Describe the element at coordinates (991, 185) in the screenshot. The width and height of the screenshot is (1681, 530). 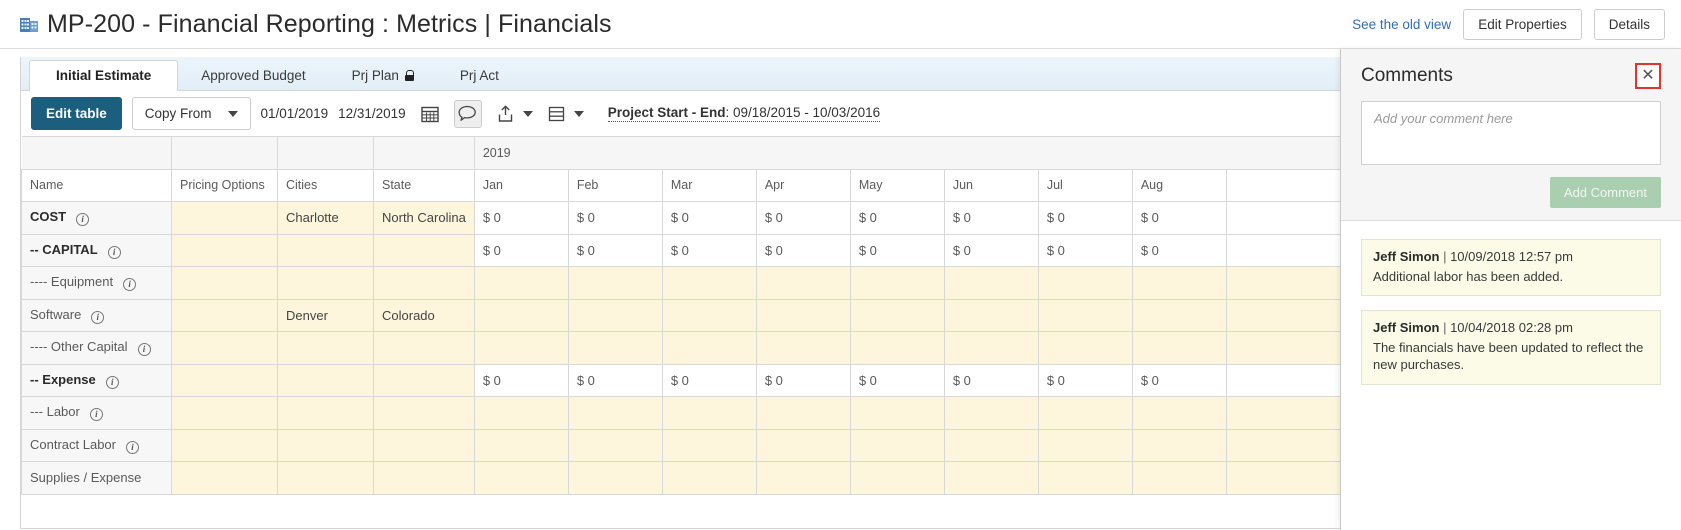
I see `col-header-jun: Jun` at that location.